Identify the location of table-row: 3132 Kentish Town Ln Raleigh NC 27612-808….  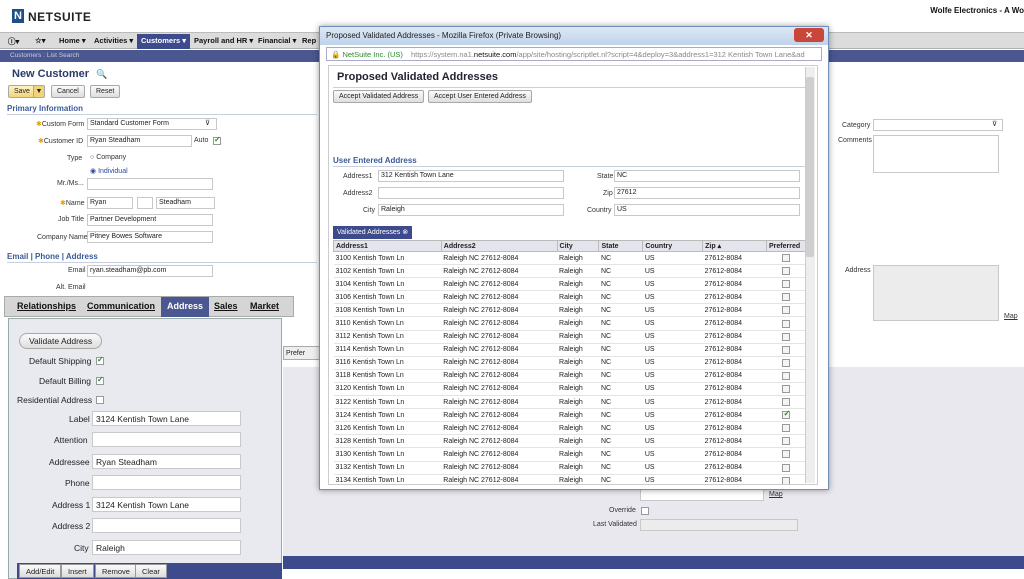
(570, 468).